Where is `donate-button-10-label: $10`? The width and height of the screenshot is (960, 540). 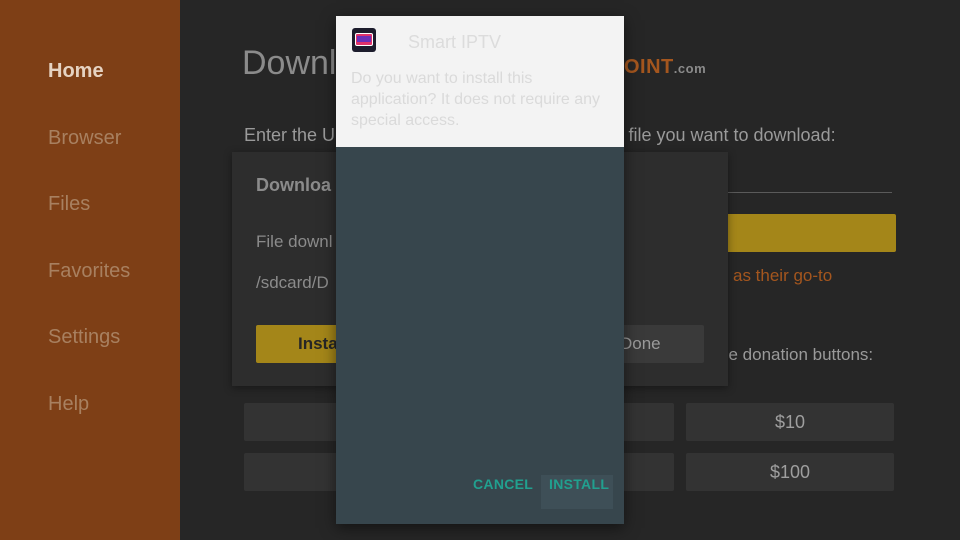
donate-button-10-label: $10 is located at coordinates (790, 421).